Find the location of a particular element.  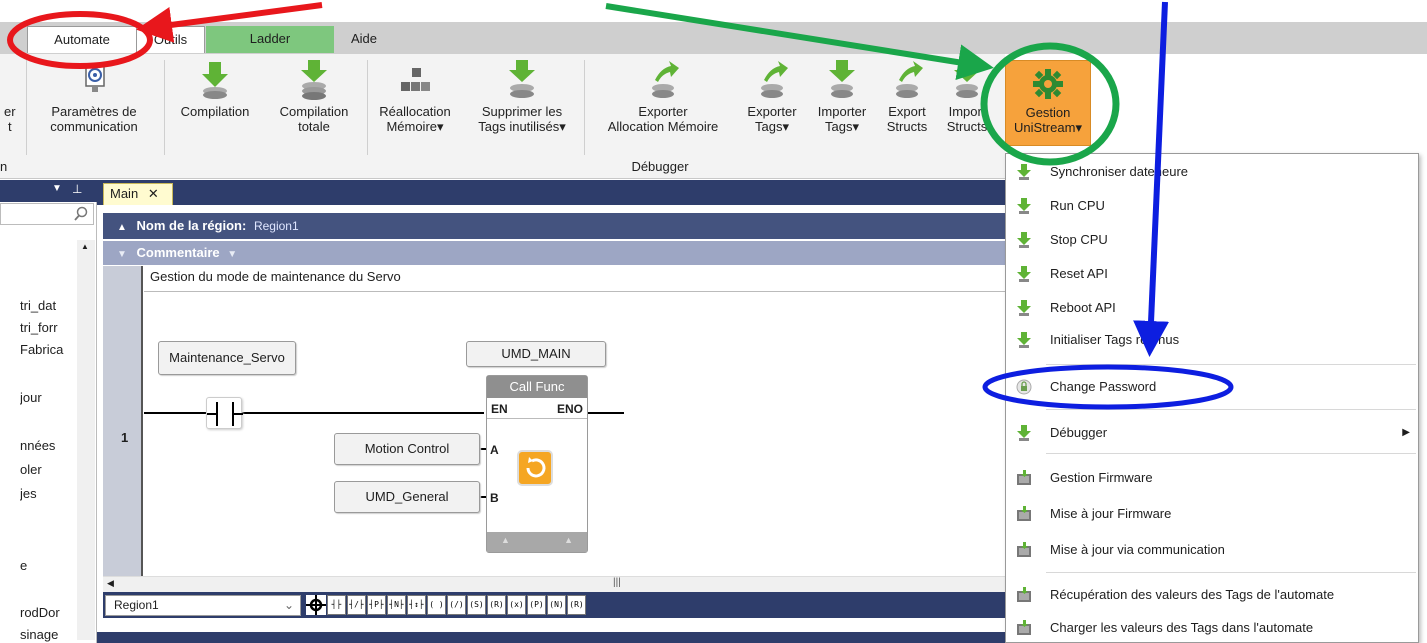

menu-item-synchroniser: Synchroniser dateheure is located at coordinates (1212, 172).